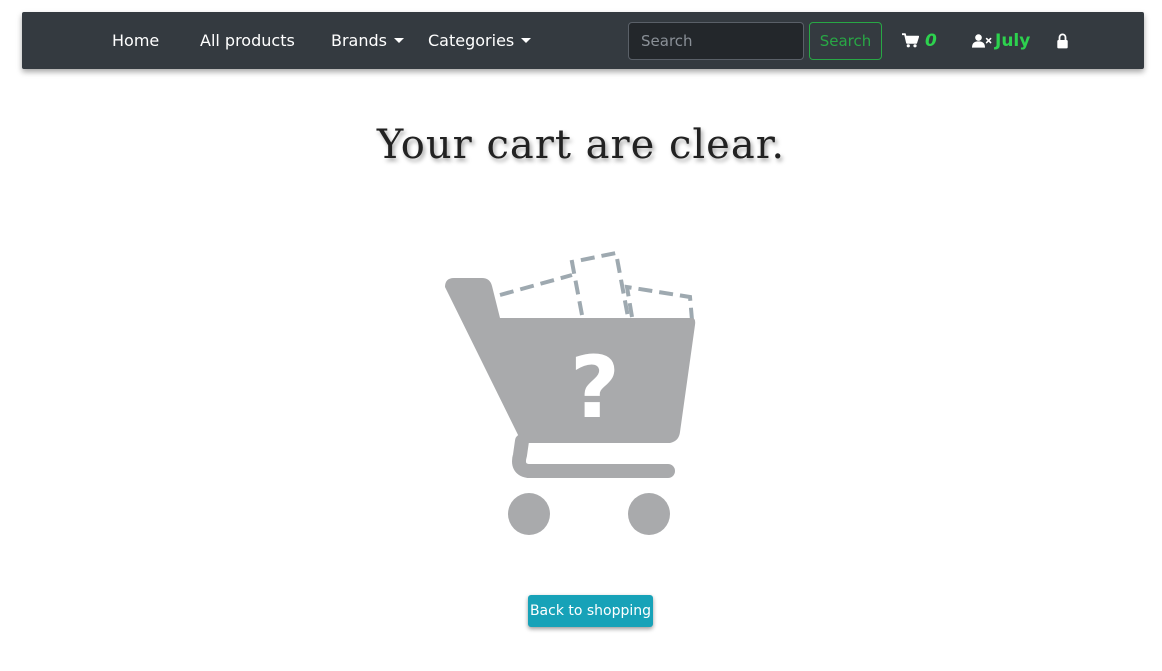 The image size is (1162, 671). I want to click on search-button: Search, so click(845, 41).